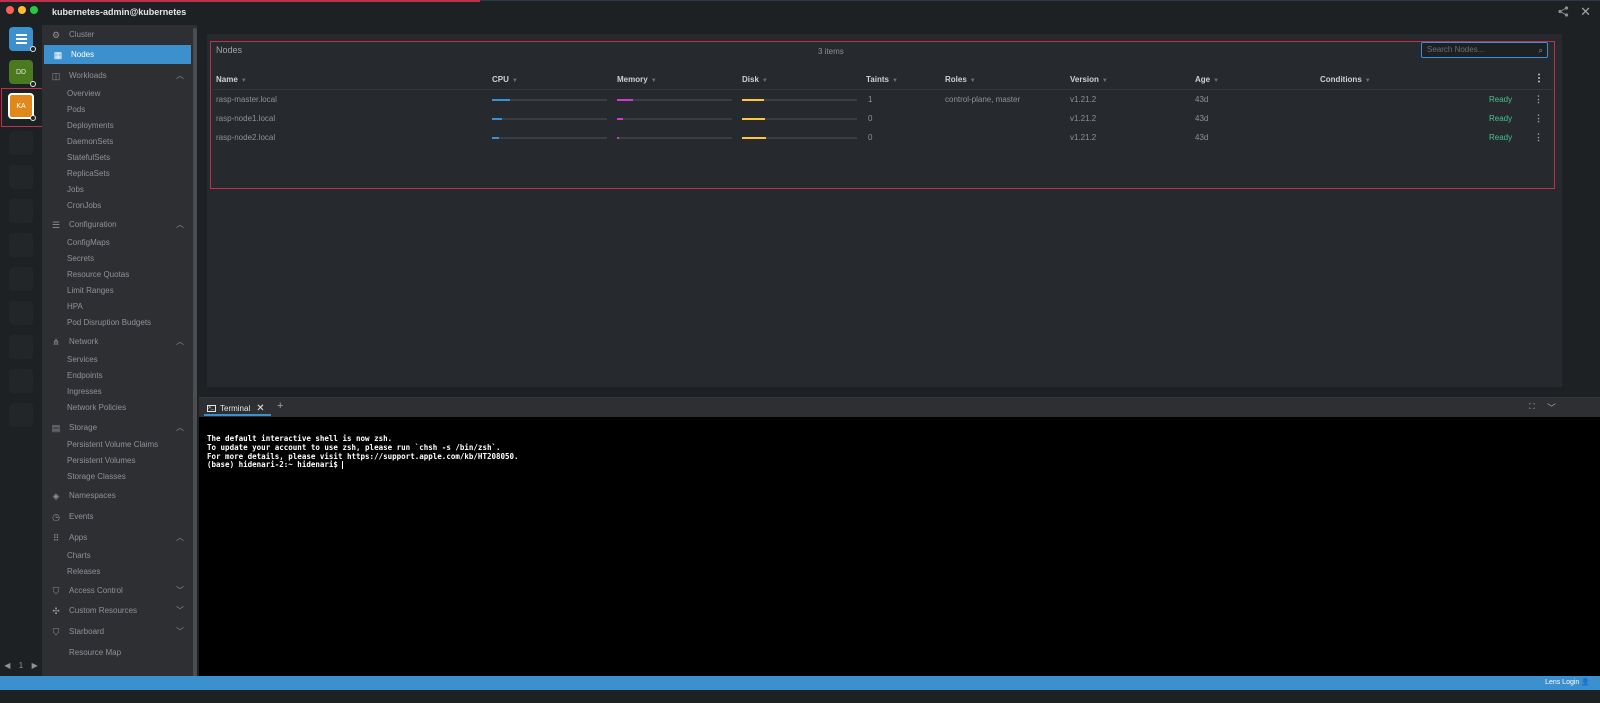 The width and height of the screenshot is (1600, 703). What do you see at coordinates (79, 556) in the screenshot?
I see `sidebar-subitem-charts: Charts` at bounding box center [79, 556].